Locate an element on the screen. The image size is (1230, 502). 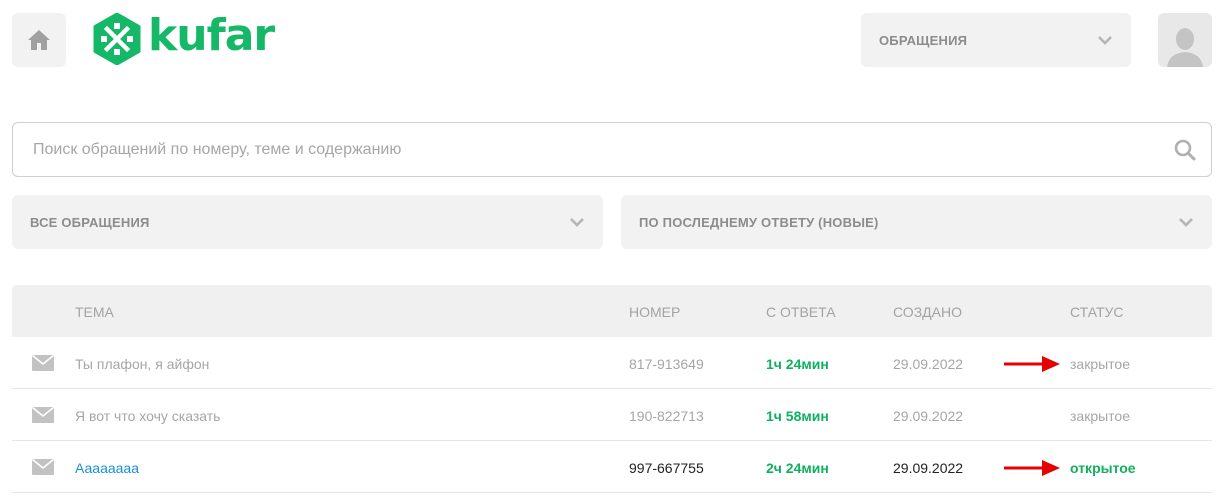
column-header-status: СТАТУС is located at coordinates (1097, 312).